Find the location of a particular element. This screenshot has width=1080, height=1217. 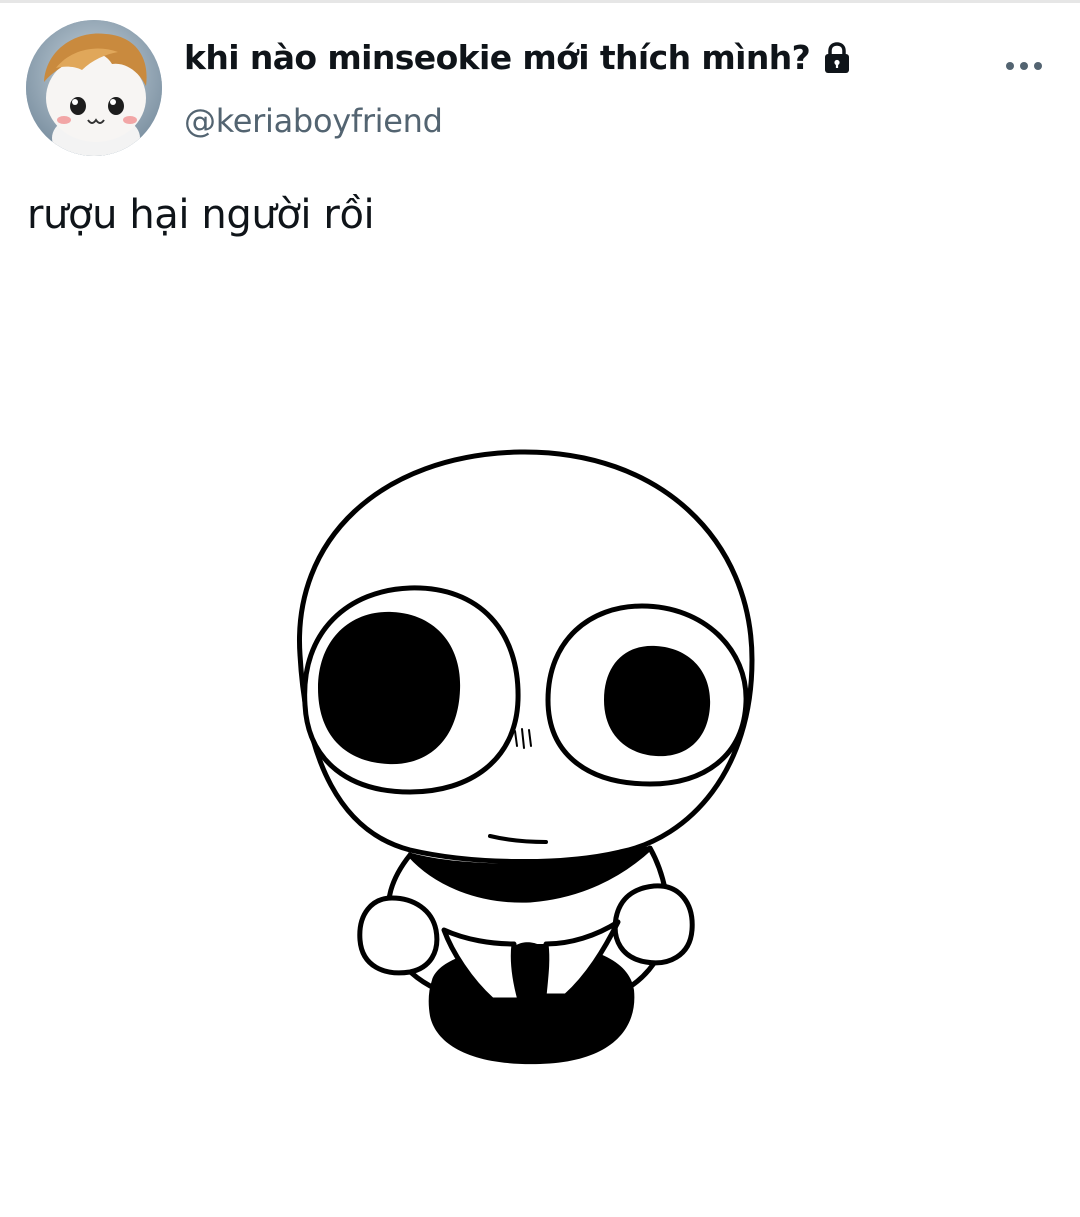

more-dots-icon is located at coordinates (1024, 66).